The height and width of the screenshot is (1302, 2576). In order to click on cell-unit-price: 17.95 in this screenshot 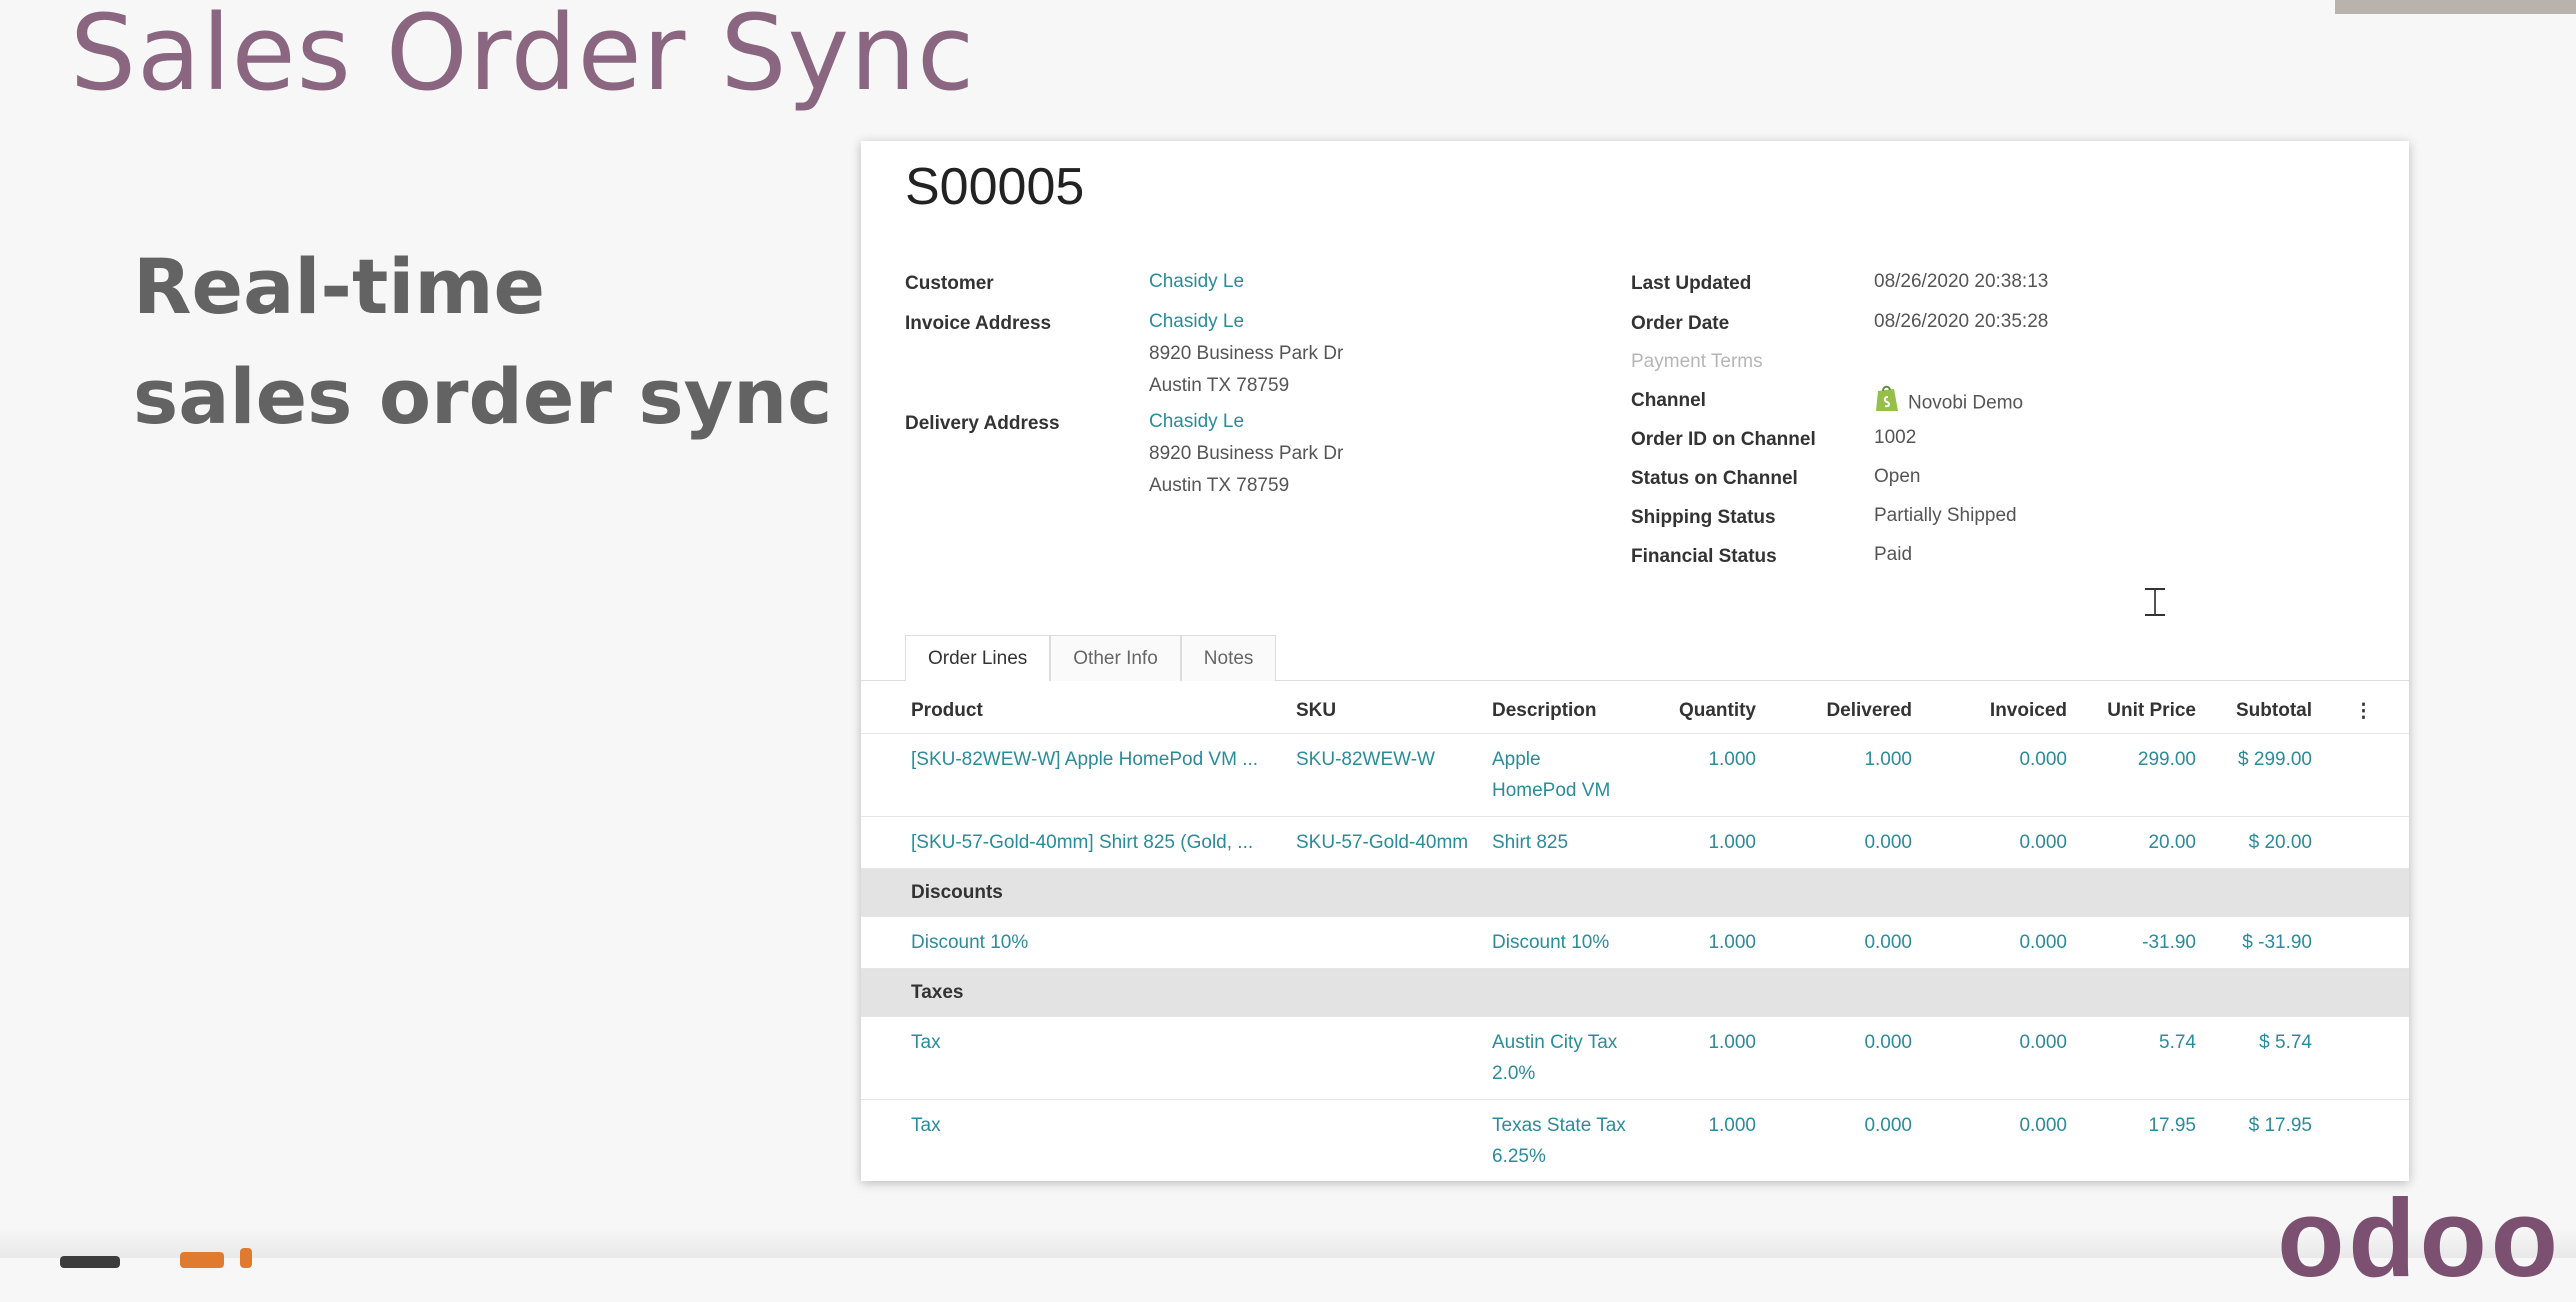, I will do `click(2137, 1140)`.